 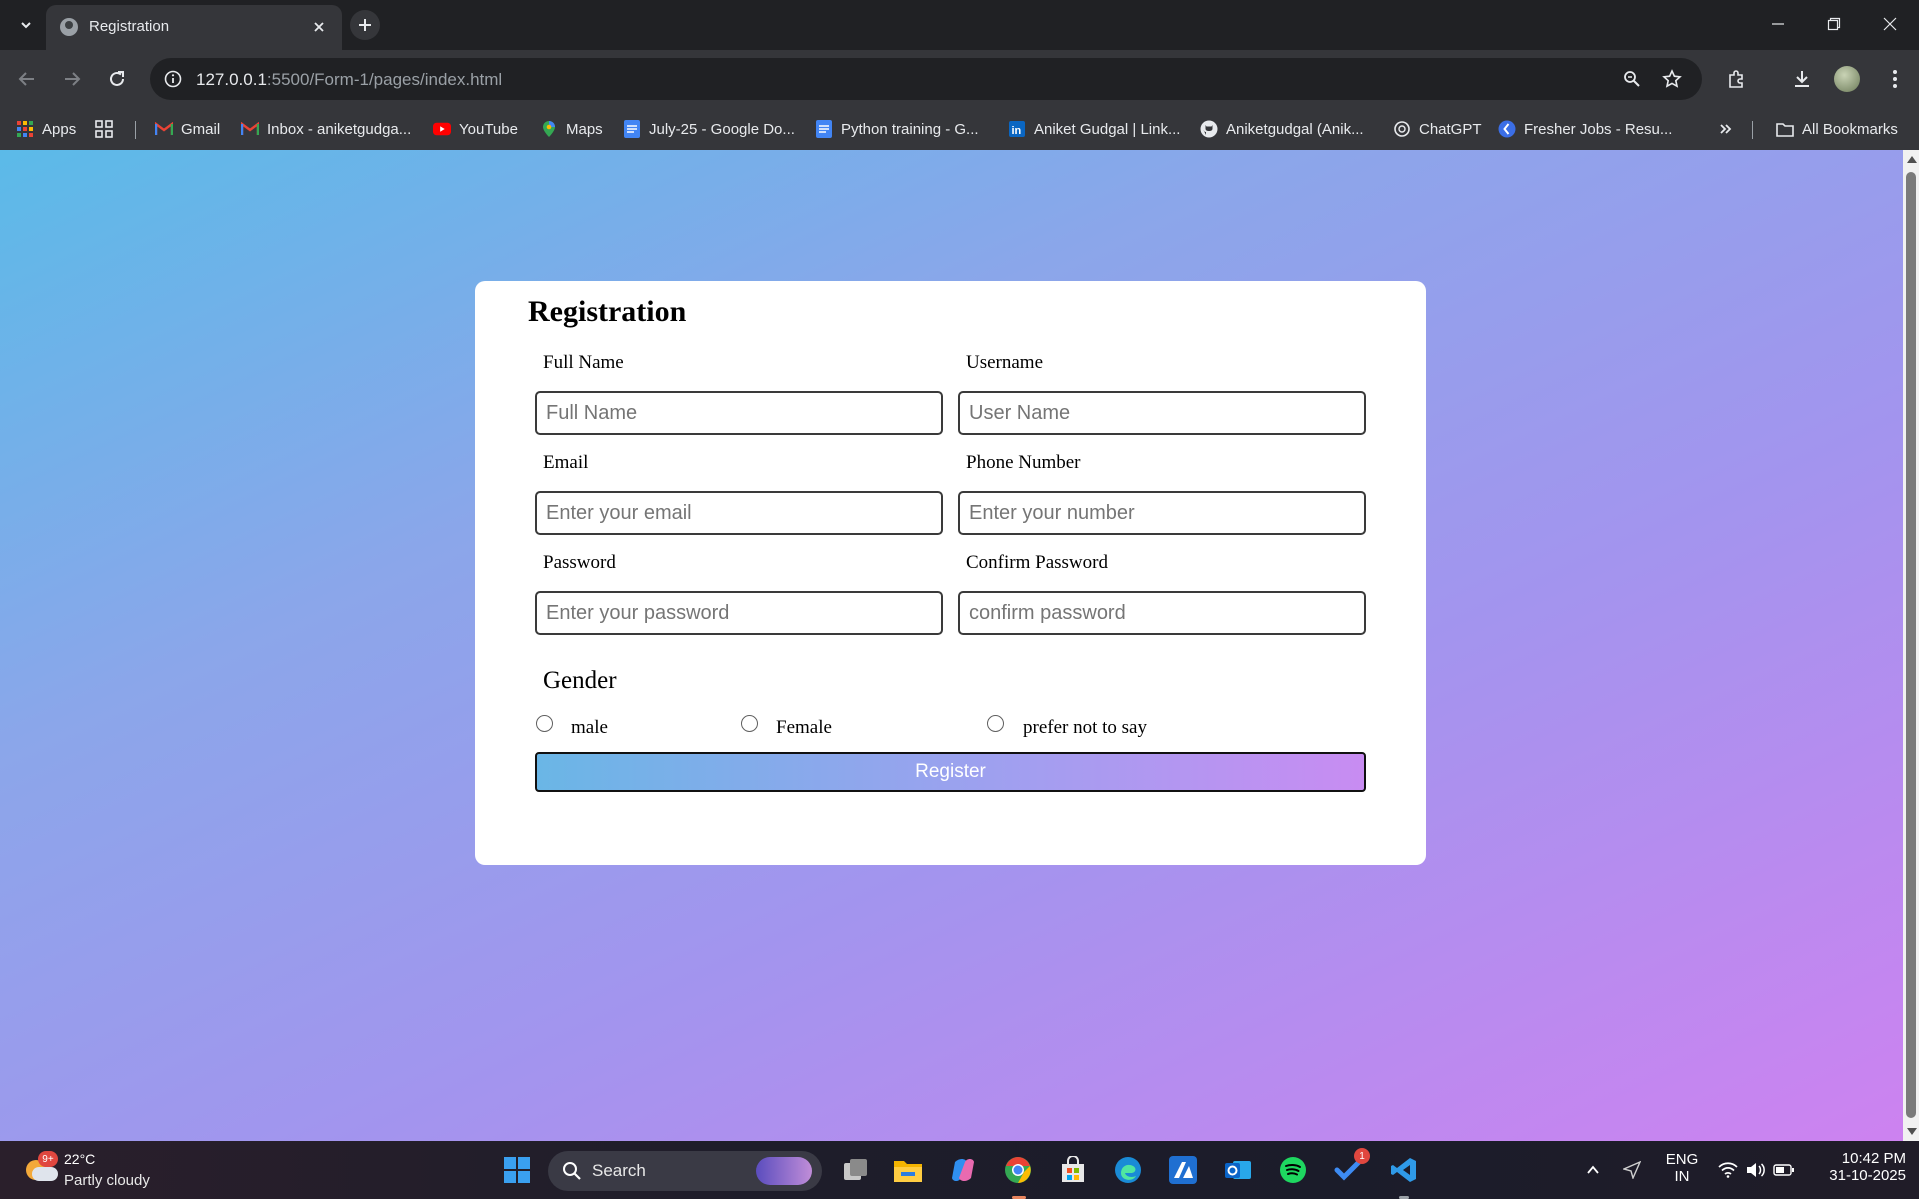 What do you see at coordinates (1912, 159) in the screenshot?
I see `scroll-up-arrow-icon` at bounding box center [1912, 159].